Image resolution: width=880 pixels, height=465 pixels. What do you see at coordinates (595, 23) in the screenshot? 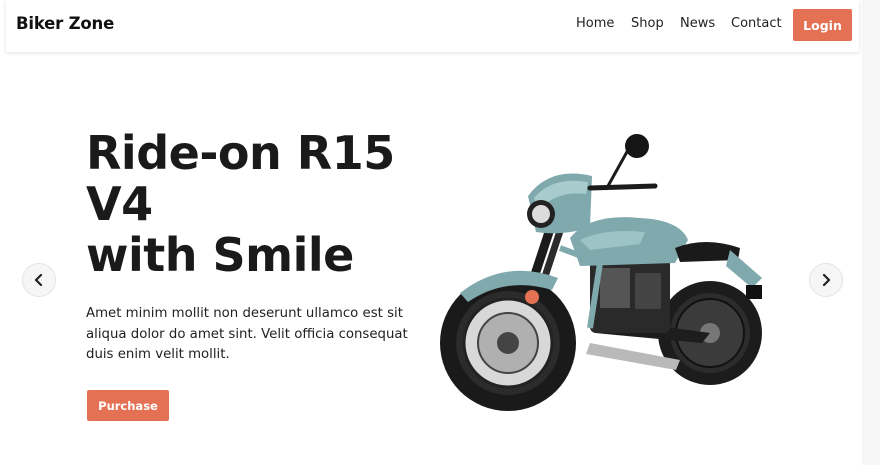
I see `nav-link-home: Home` at bounding box center [595, 23].